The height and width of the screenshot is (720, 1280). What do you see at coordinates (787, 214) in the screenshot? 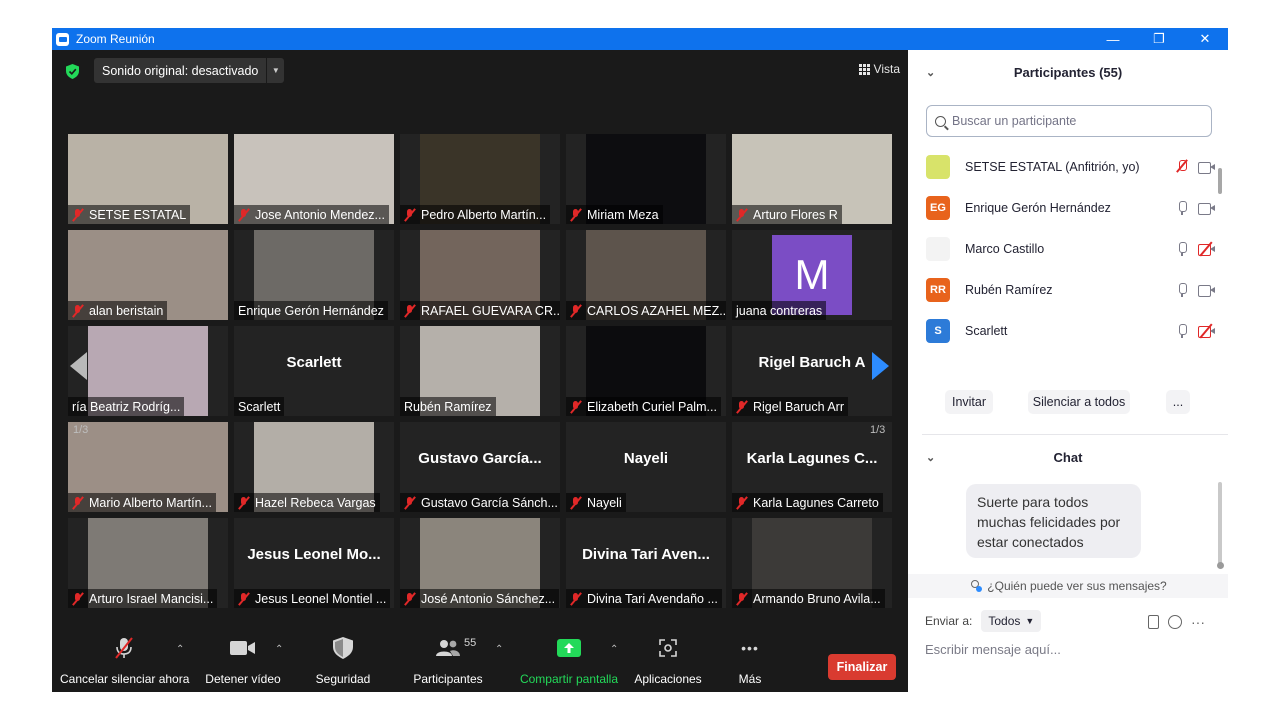
I see `participant-name-tag: Arturo Flores R` at bounding box center [787, 214].